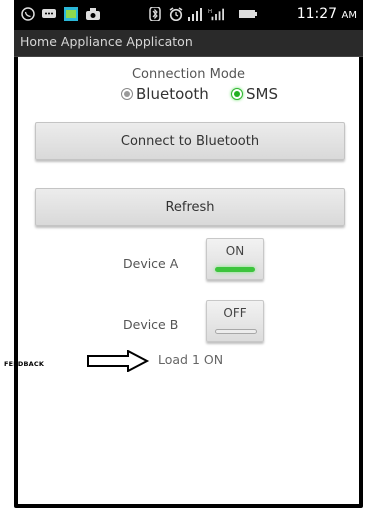  Describe the element at coordinates (190, 207) in the screenshot. I see `refresh-button: Refresh` at that location.